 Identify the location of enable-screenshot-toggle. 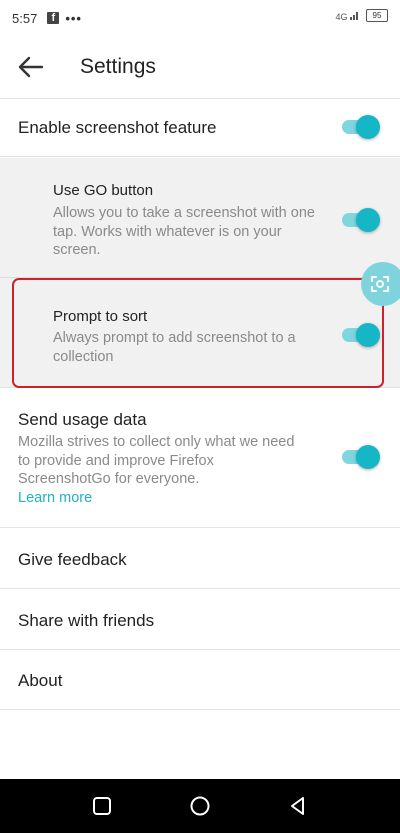
(360, 127).